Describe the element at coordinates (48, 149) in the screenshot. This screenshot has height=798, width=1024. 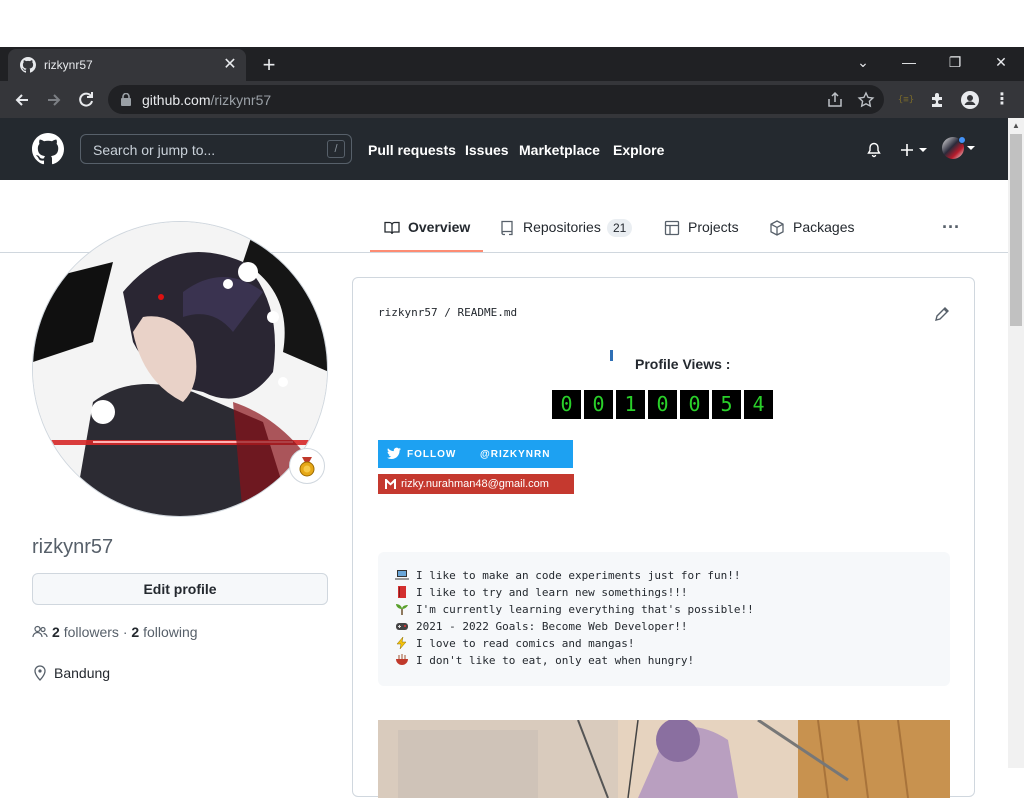
I see `github-logo-icon` at that location.